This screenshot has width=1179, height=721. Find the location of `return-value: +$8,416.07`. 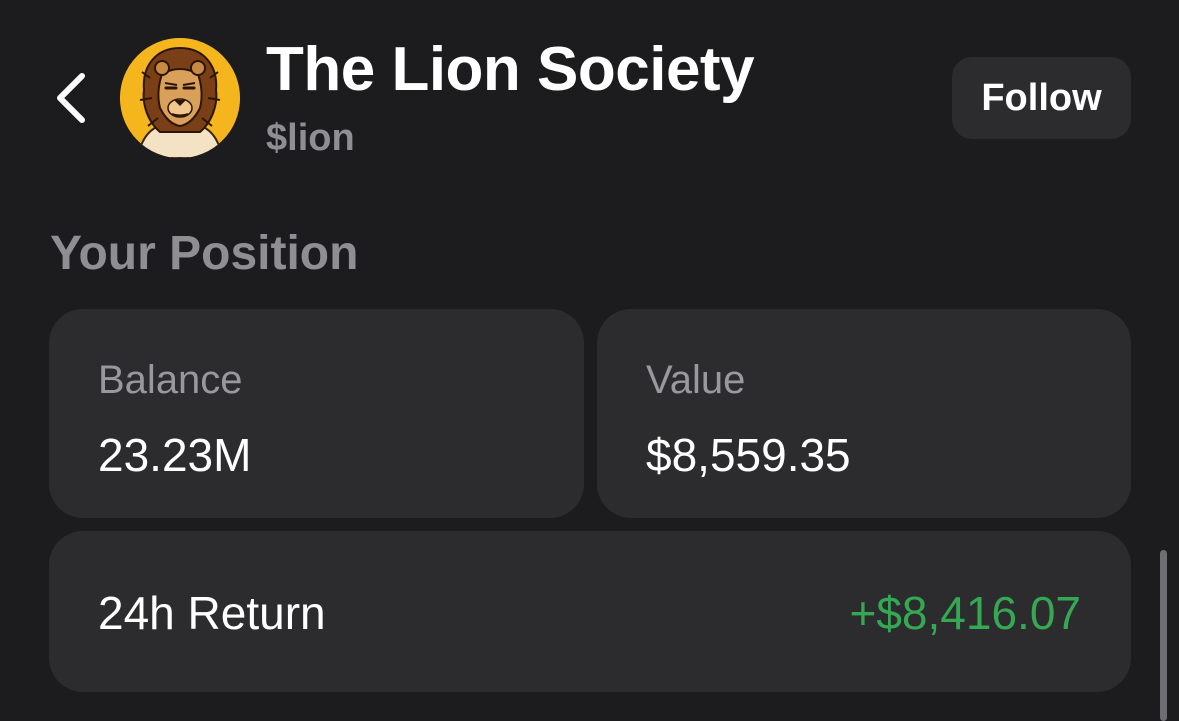

return-value: +$8,416.07 is located at coordinates (965, 613).